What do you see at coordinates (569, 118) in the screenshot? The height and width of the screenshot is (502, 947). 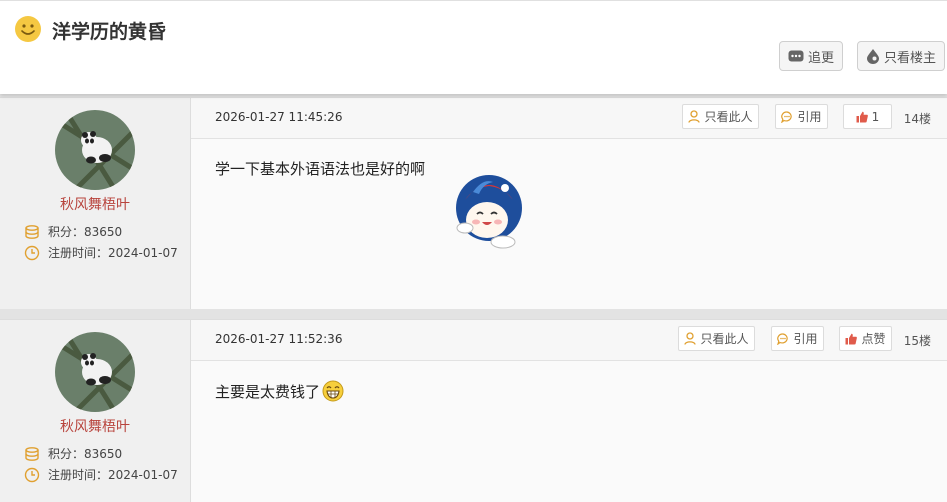 I see `post-meta-bar: 2026-01-27 11:45:26 只看此人 引用 1 14楼` at bounding box center [569, 118].